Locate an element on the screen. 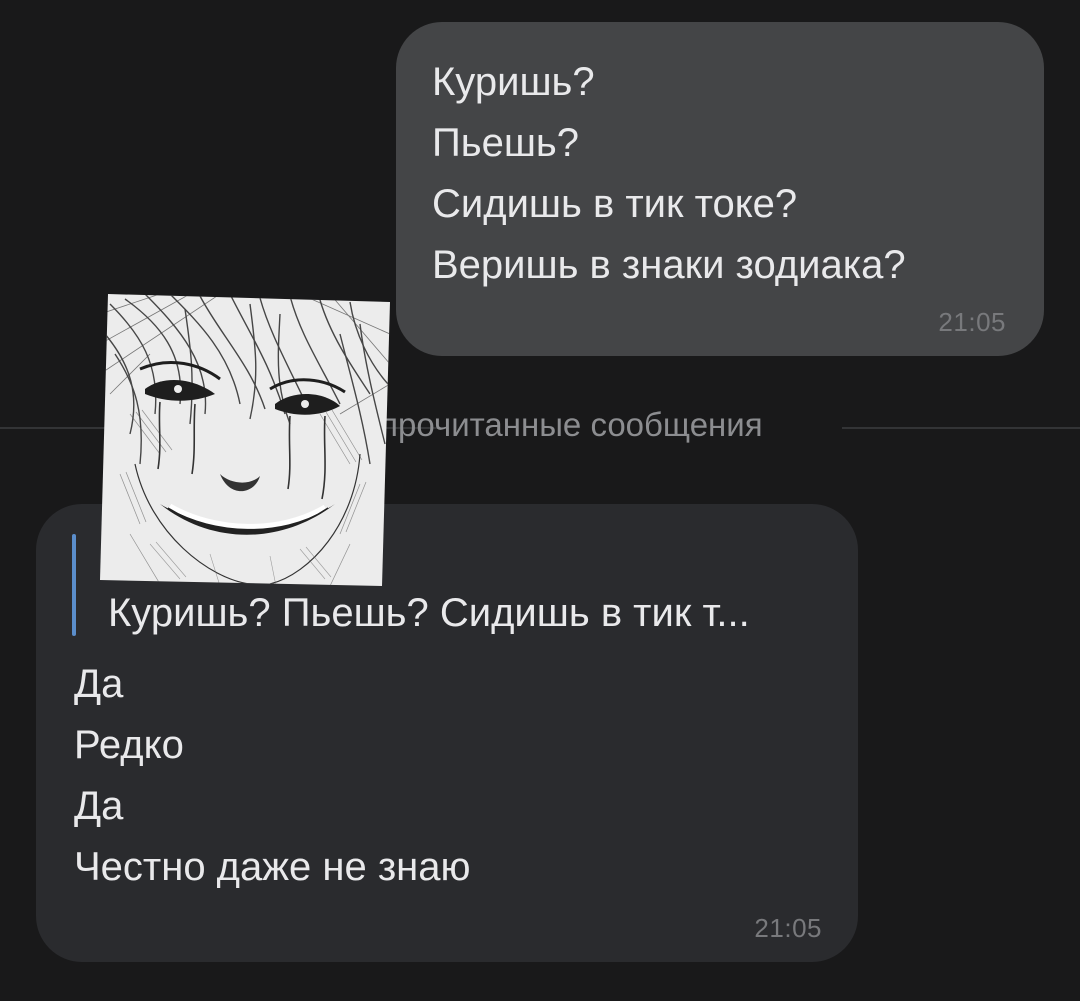  message-line: Редко is located at coordinates (129, 745).